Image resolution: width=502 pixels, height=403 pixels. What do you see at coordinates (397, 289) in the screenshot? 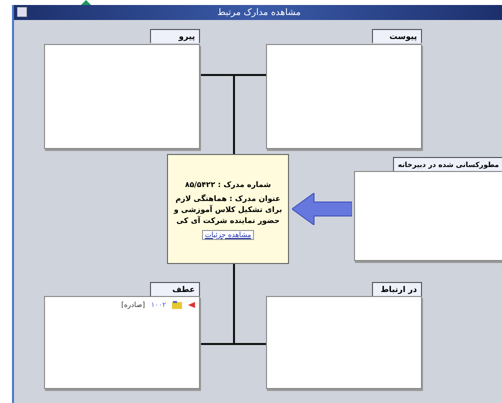
I see `panel-tab: در ارتباط` at bounding box center [397, 289].